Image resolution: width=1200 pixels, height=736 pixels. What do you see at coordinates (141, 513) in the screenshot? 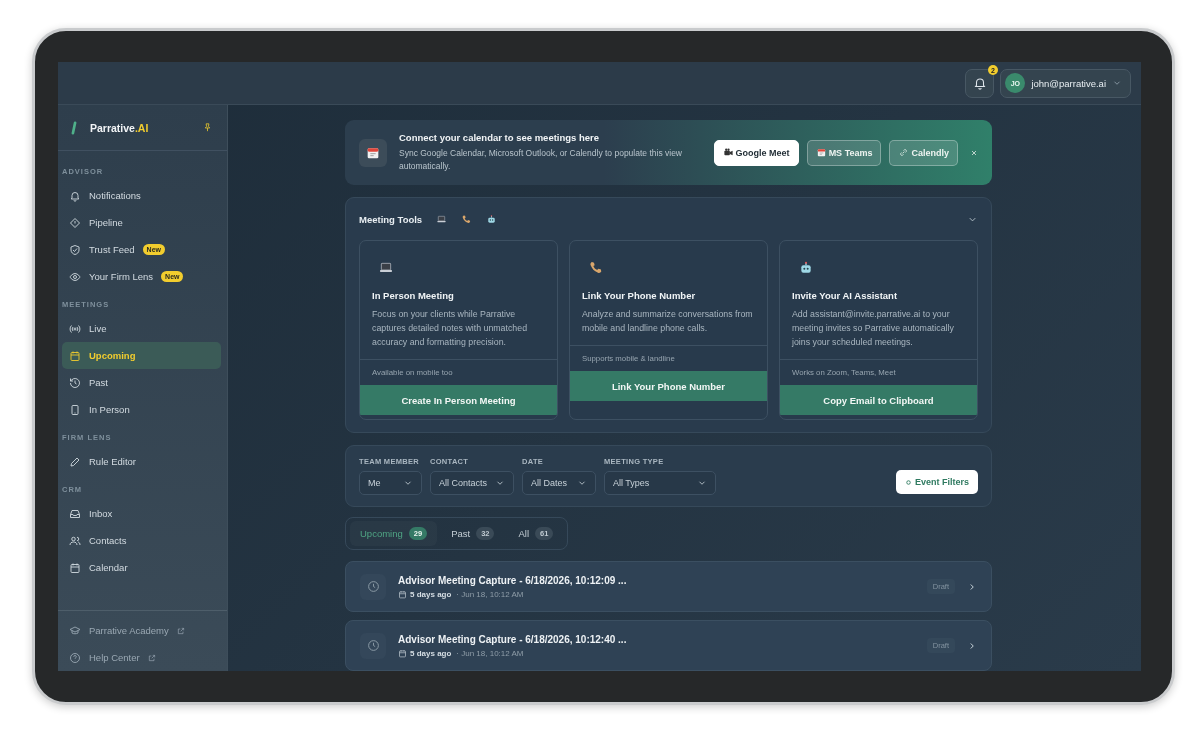
I see `nav-item: Inbox` at bounding box center [141, 513].